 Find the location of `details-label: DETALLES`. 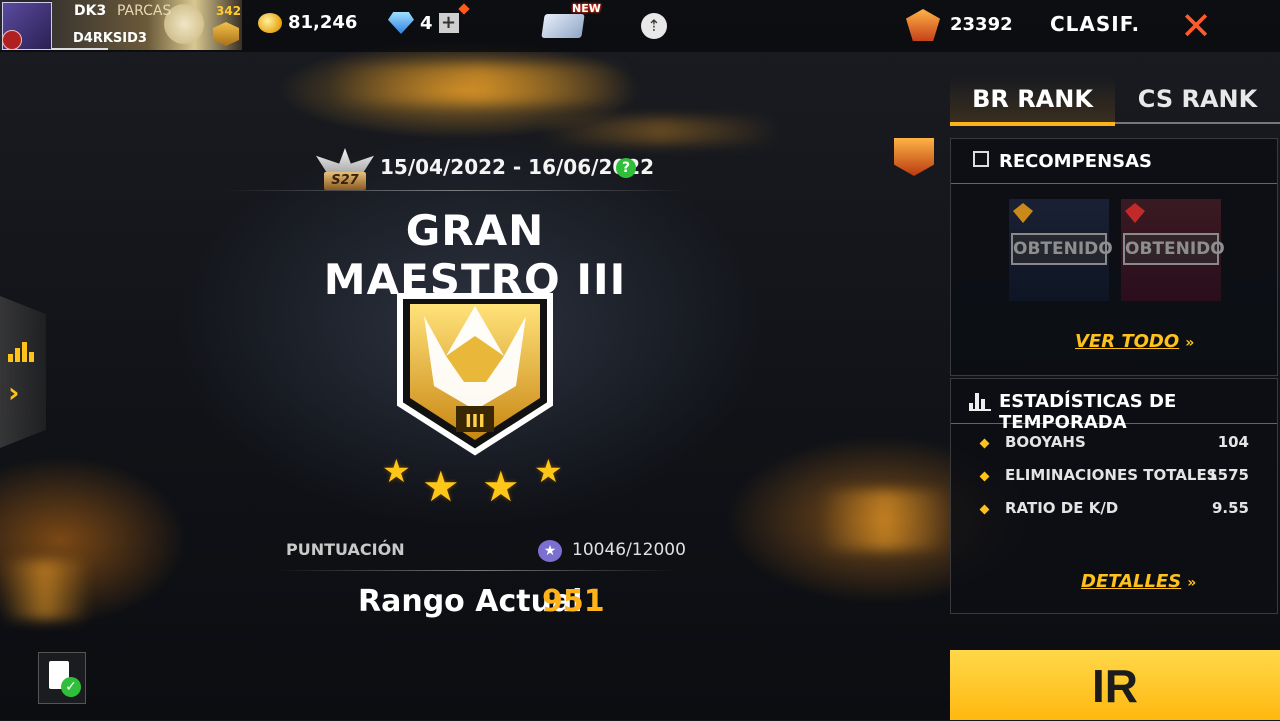

details-label: DETALLES is located at coordinates (1131, 581).